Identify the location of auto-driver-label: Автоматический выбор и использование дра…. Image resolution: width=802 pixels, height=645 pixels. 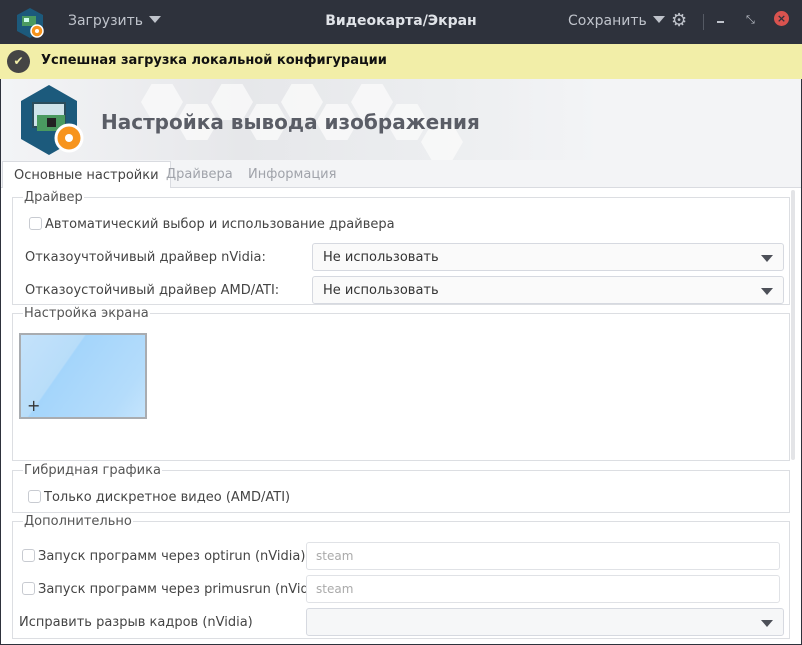
(220, 224).